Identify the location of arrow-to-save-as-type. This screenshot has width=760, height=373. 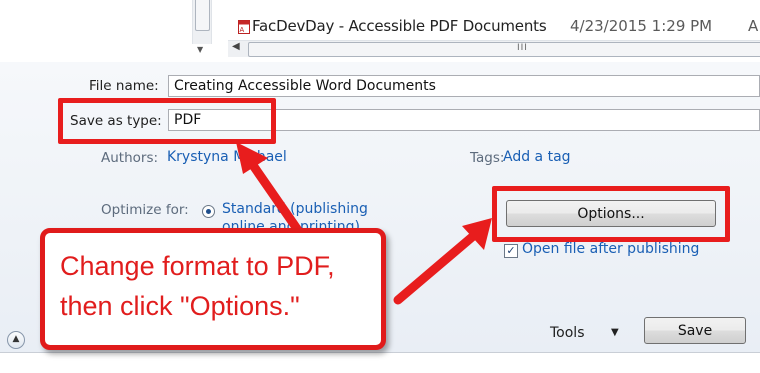
(275, 197).